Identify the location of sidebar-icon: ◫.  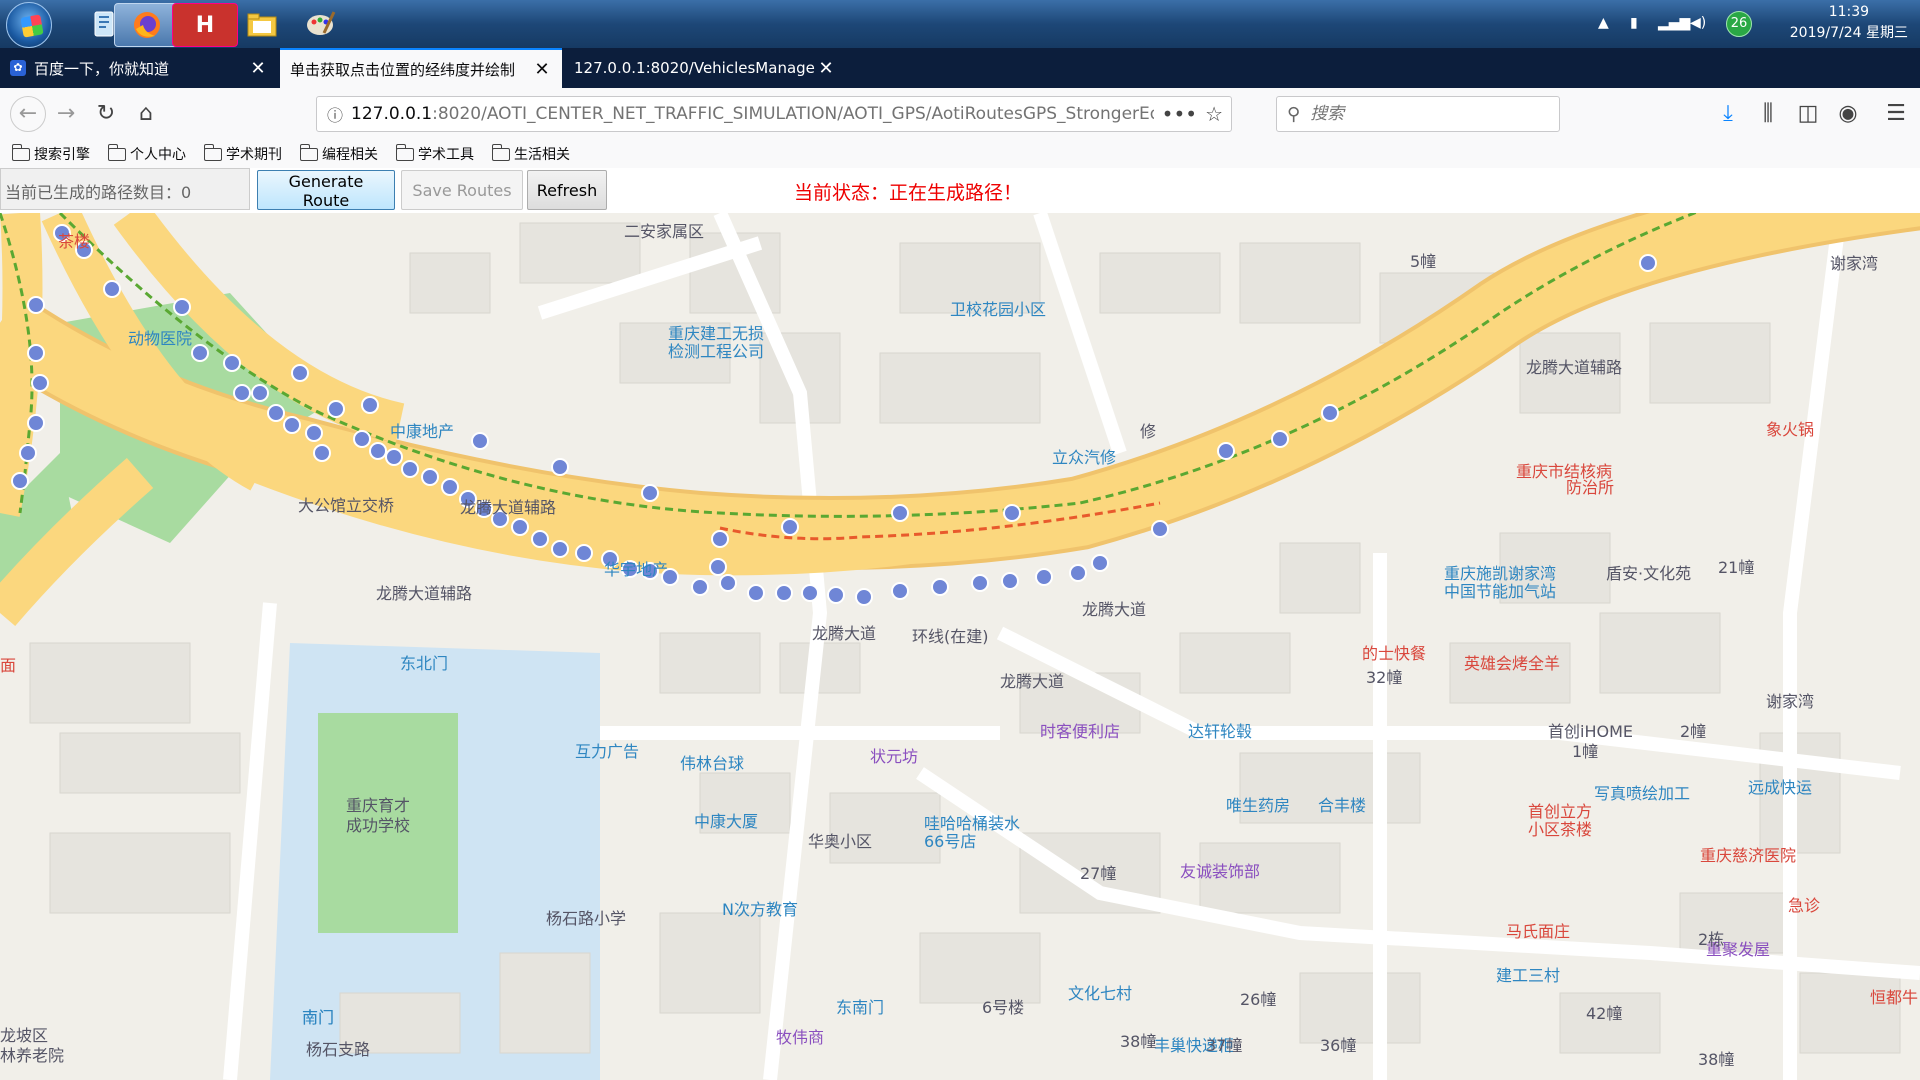
(1808, 114).